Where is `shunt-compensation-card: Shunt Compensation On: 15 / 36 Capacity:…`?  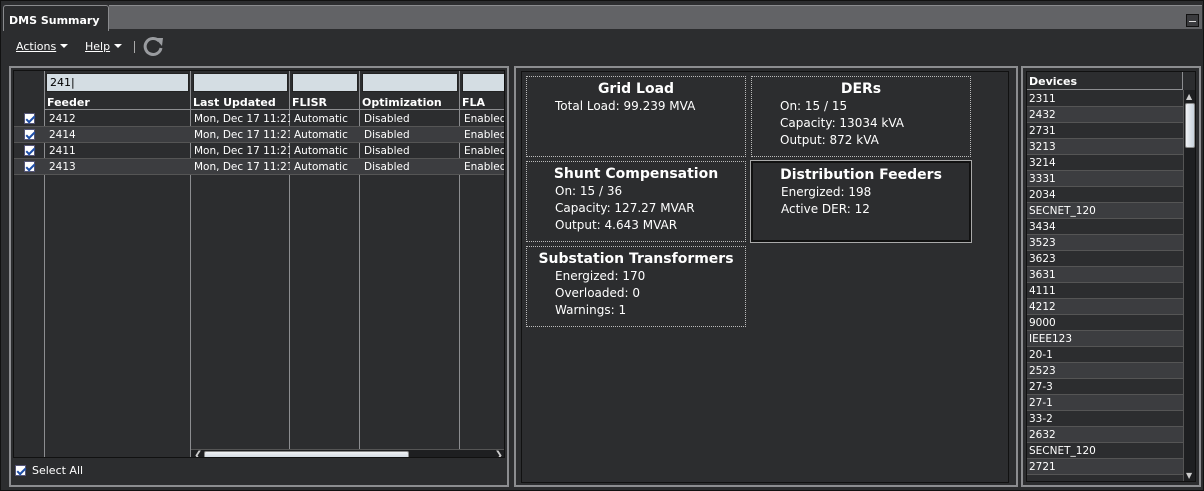
shunt-compensation-card: Shunt Compensation On: 15 / 36 Capacity:… is located at coordinates (636, 201).